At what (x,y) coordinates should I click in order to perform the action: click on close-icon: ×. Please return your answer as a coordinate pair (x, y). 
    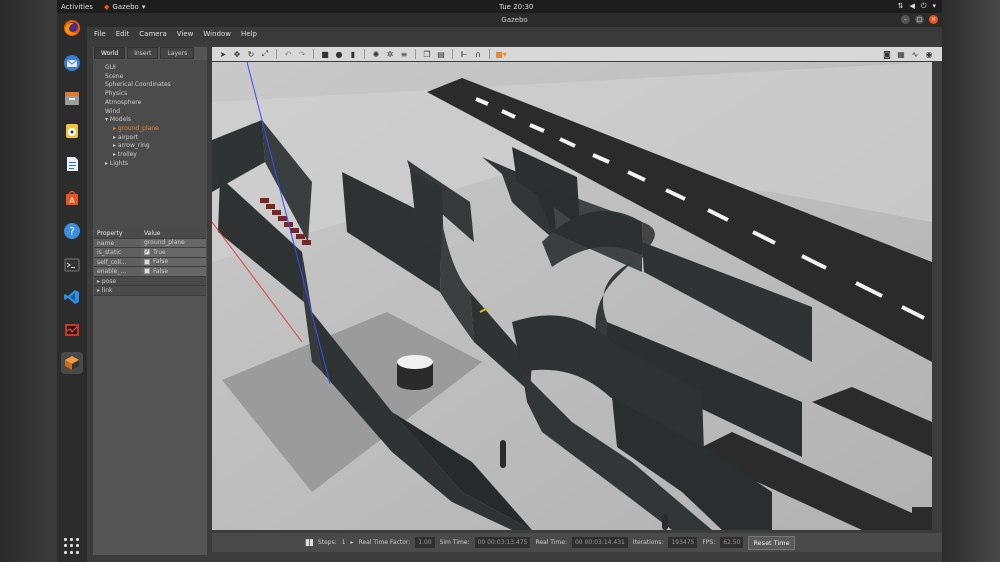
    Looking at the image, I should click on (933, 19).